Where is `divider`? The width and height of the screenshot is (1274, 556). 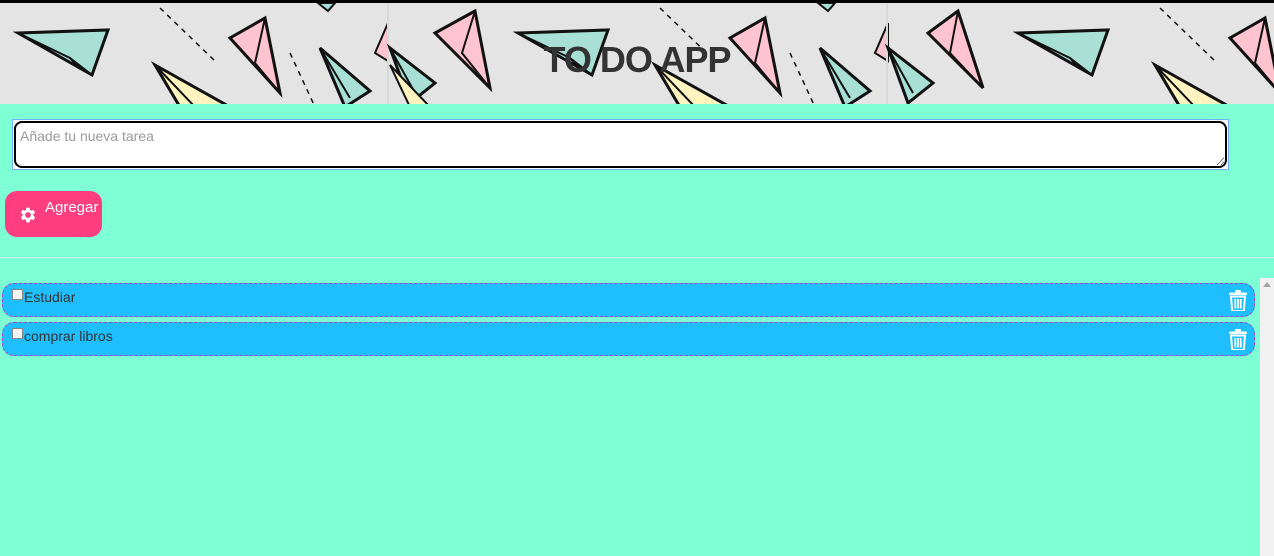
divider is located at coordinates (637, 257).